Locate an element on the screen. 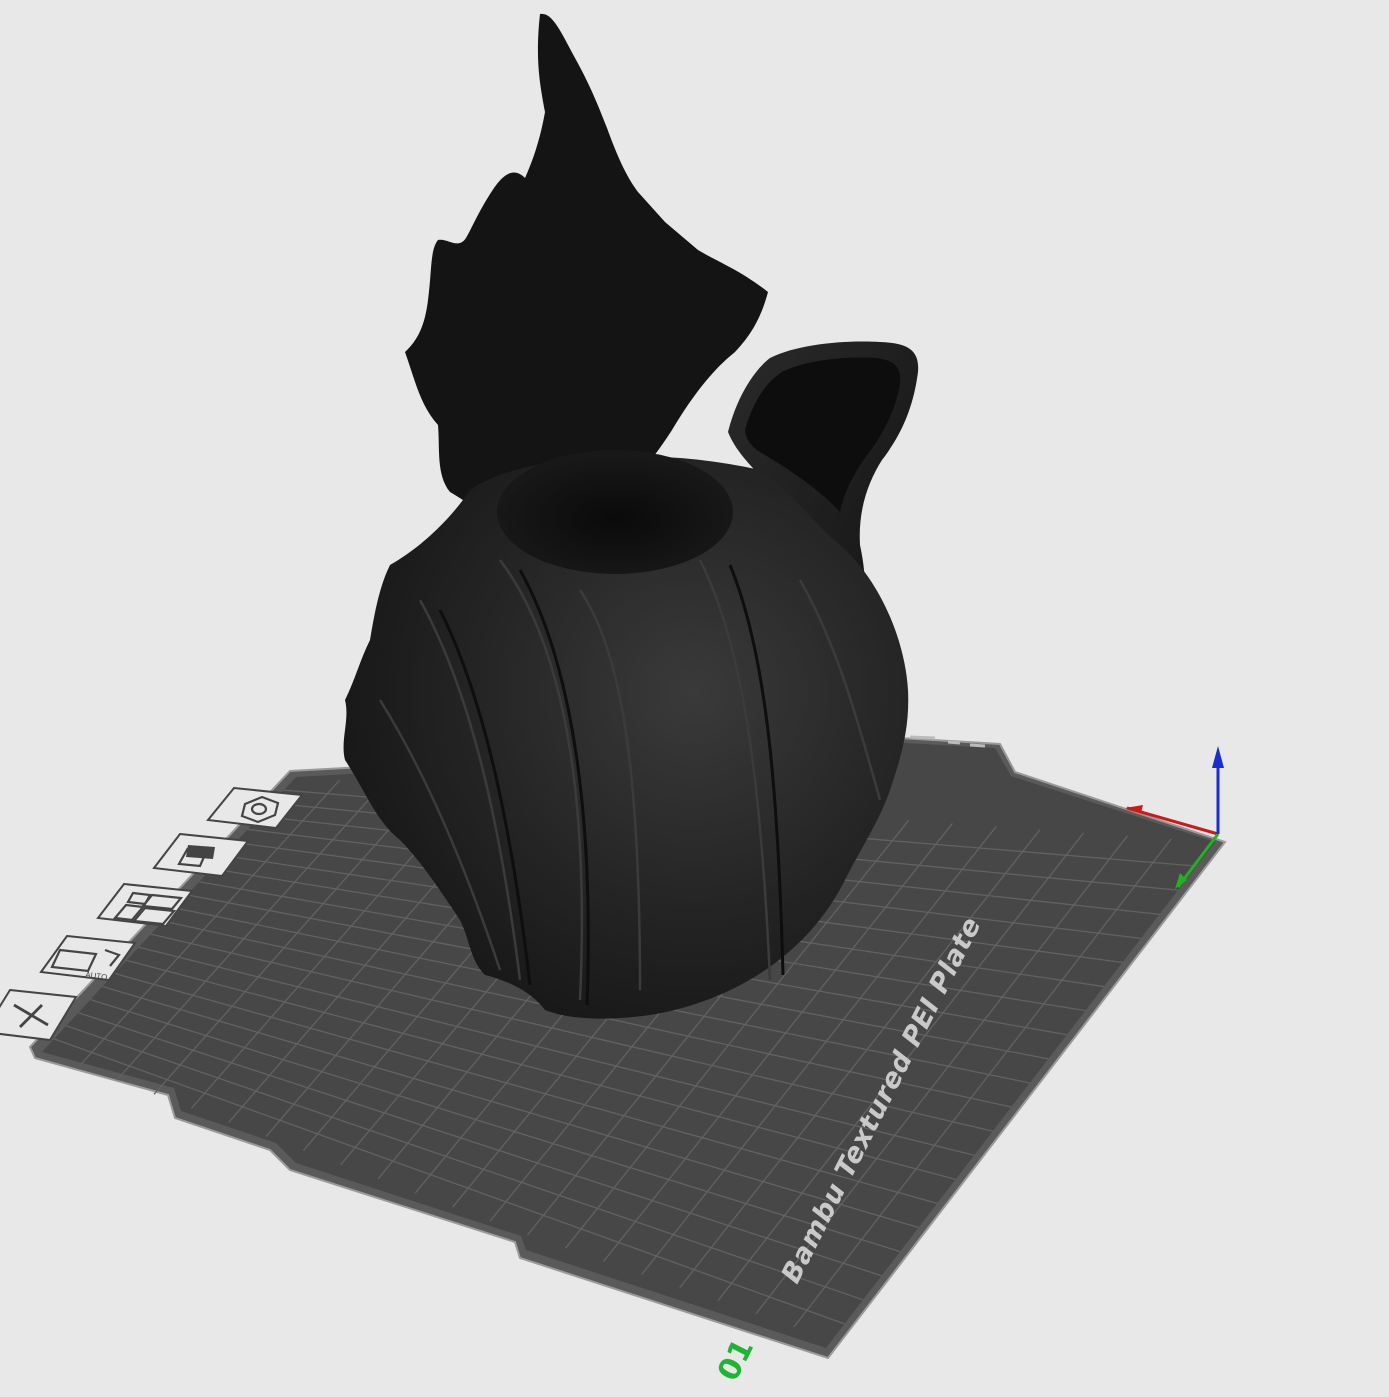  plate-number: 01 is located at coordinates (736, 1360).